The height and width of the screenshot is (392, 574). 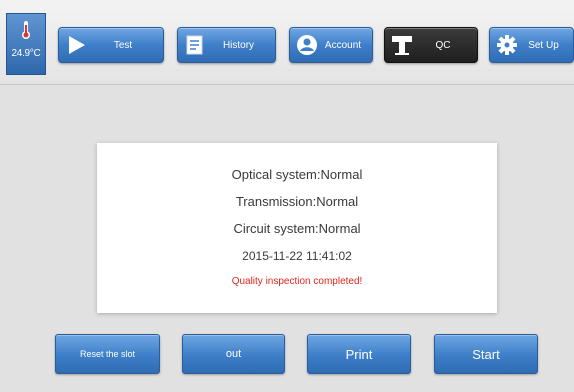 I want to click on temperature-value: 24.9°C, so click(x=26, y=53).